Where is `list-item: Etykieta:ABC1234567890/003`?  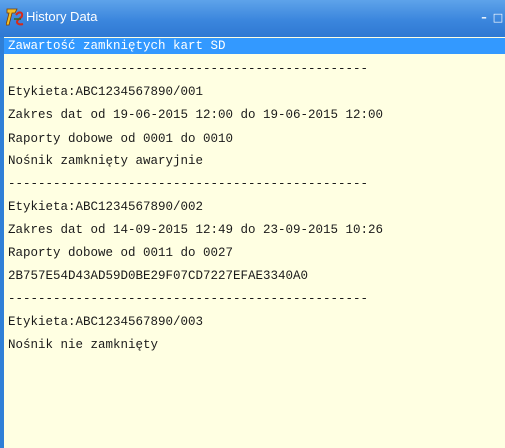 list-item: Etykieta:ABC1234567890/003 is located at coordinates (105, 322).